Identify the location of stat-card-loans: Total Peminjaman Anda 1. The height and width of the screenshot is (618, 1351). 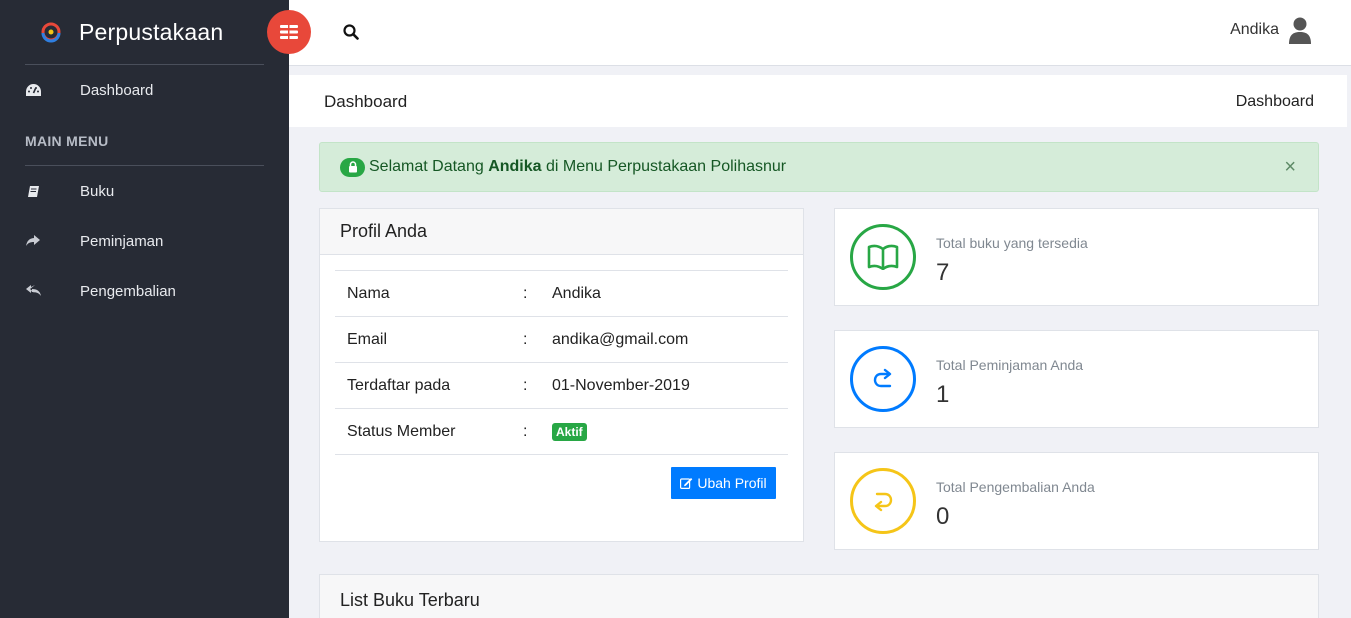
(1076, 379).